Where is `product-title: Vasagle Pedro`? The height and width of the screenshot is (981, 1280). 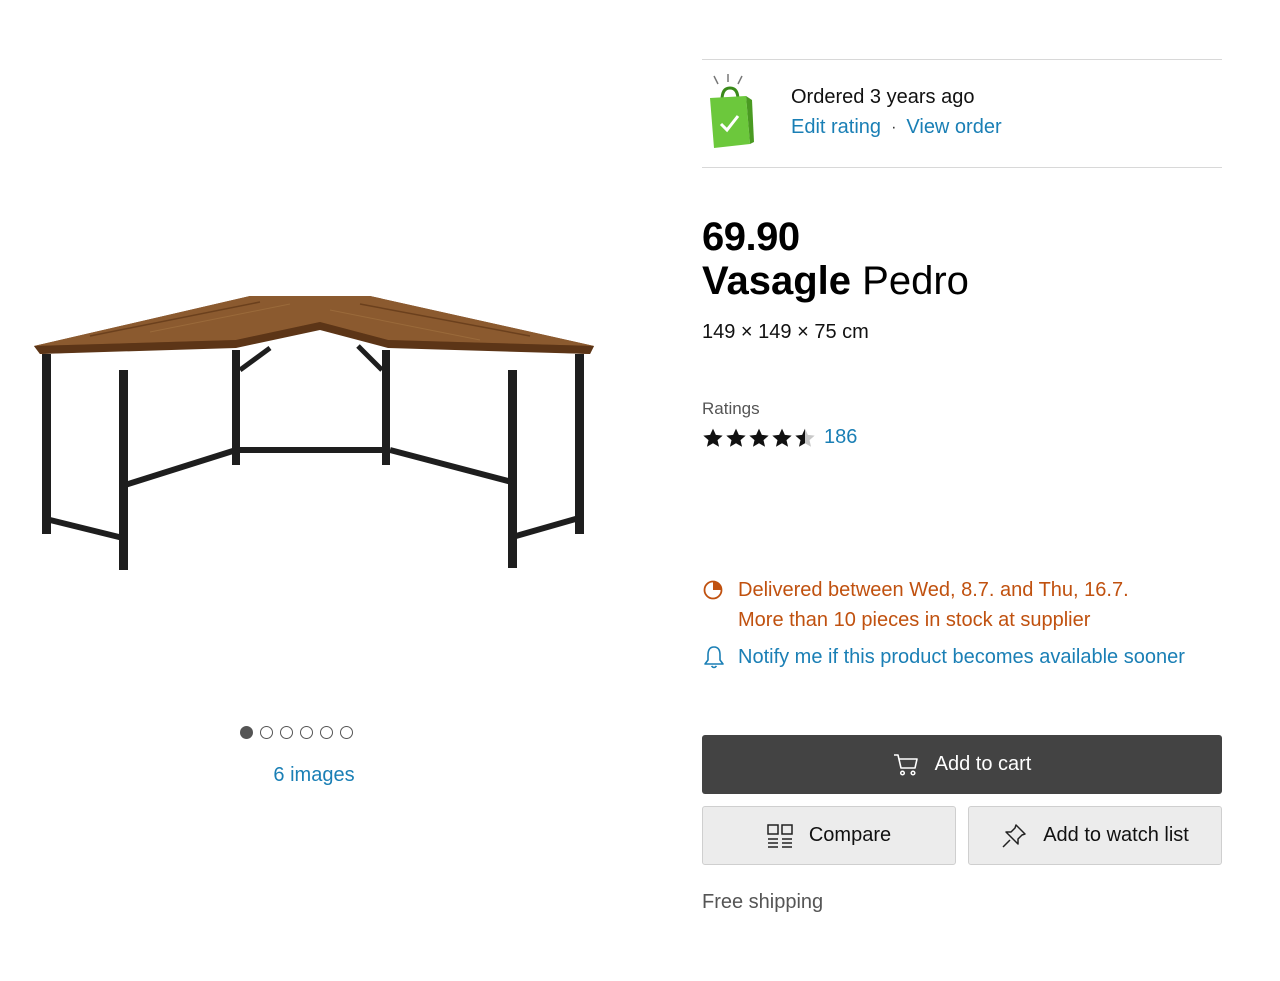
product-title: Vasagle Pedro is located at coordinates (835, 281).